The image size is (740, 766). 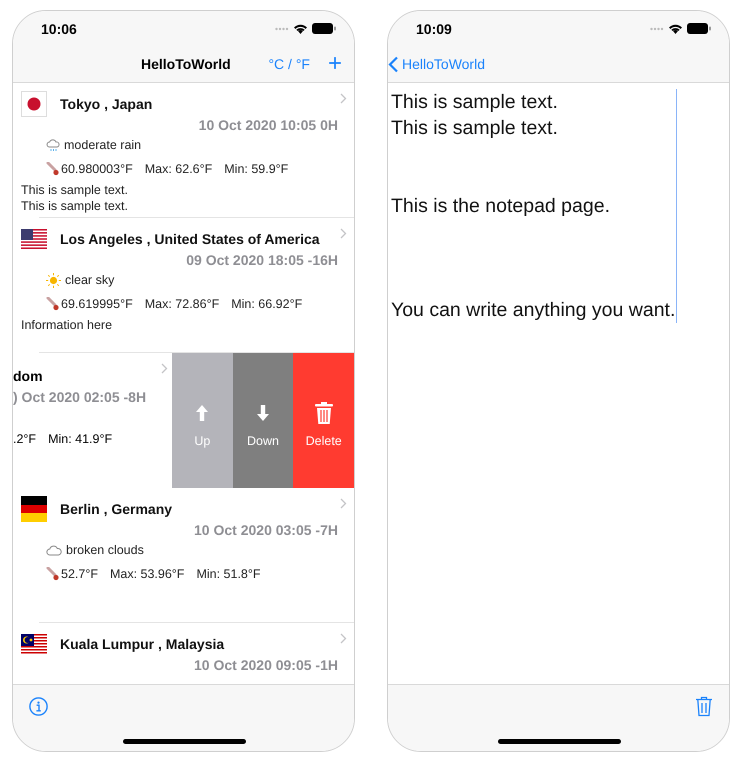 I want to click on down-button: Down, so click(x=263, y=420).